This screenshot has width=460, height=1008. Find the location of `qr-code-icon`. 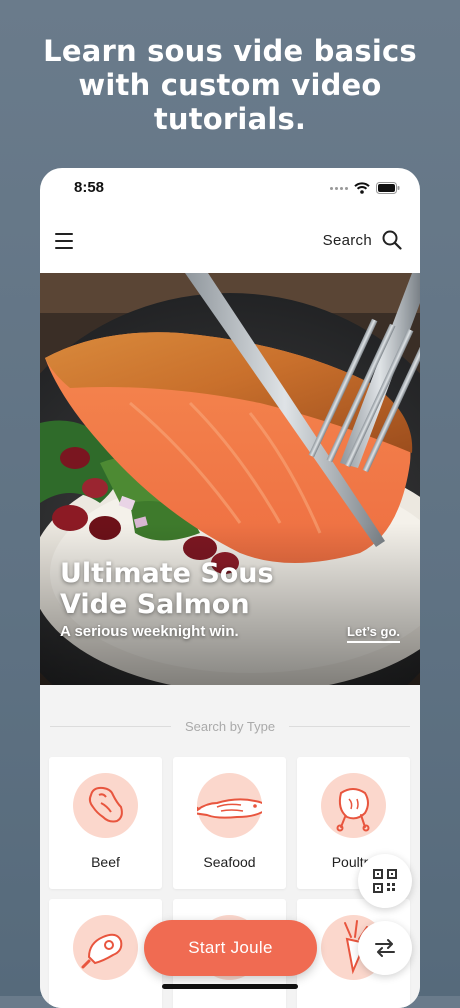

qr-code-icon is located at coordinates (385, 881).